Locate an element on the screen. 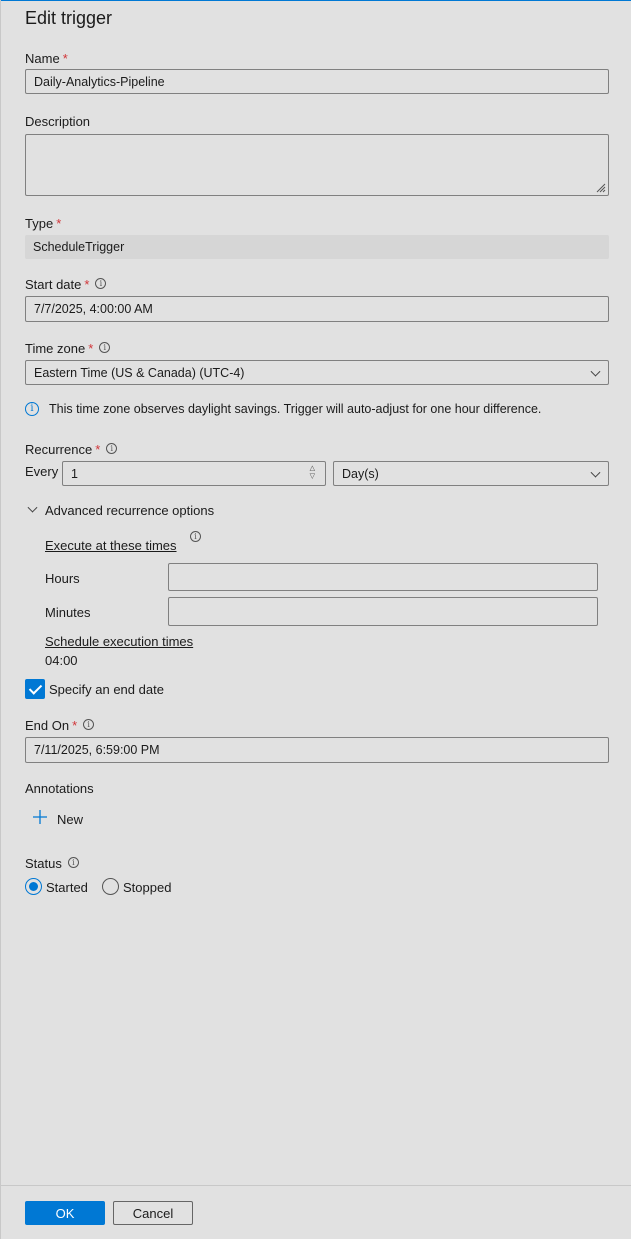  name-value: Daily-Analytics-Pipeline is located at coordinates (99, 81).